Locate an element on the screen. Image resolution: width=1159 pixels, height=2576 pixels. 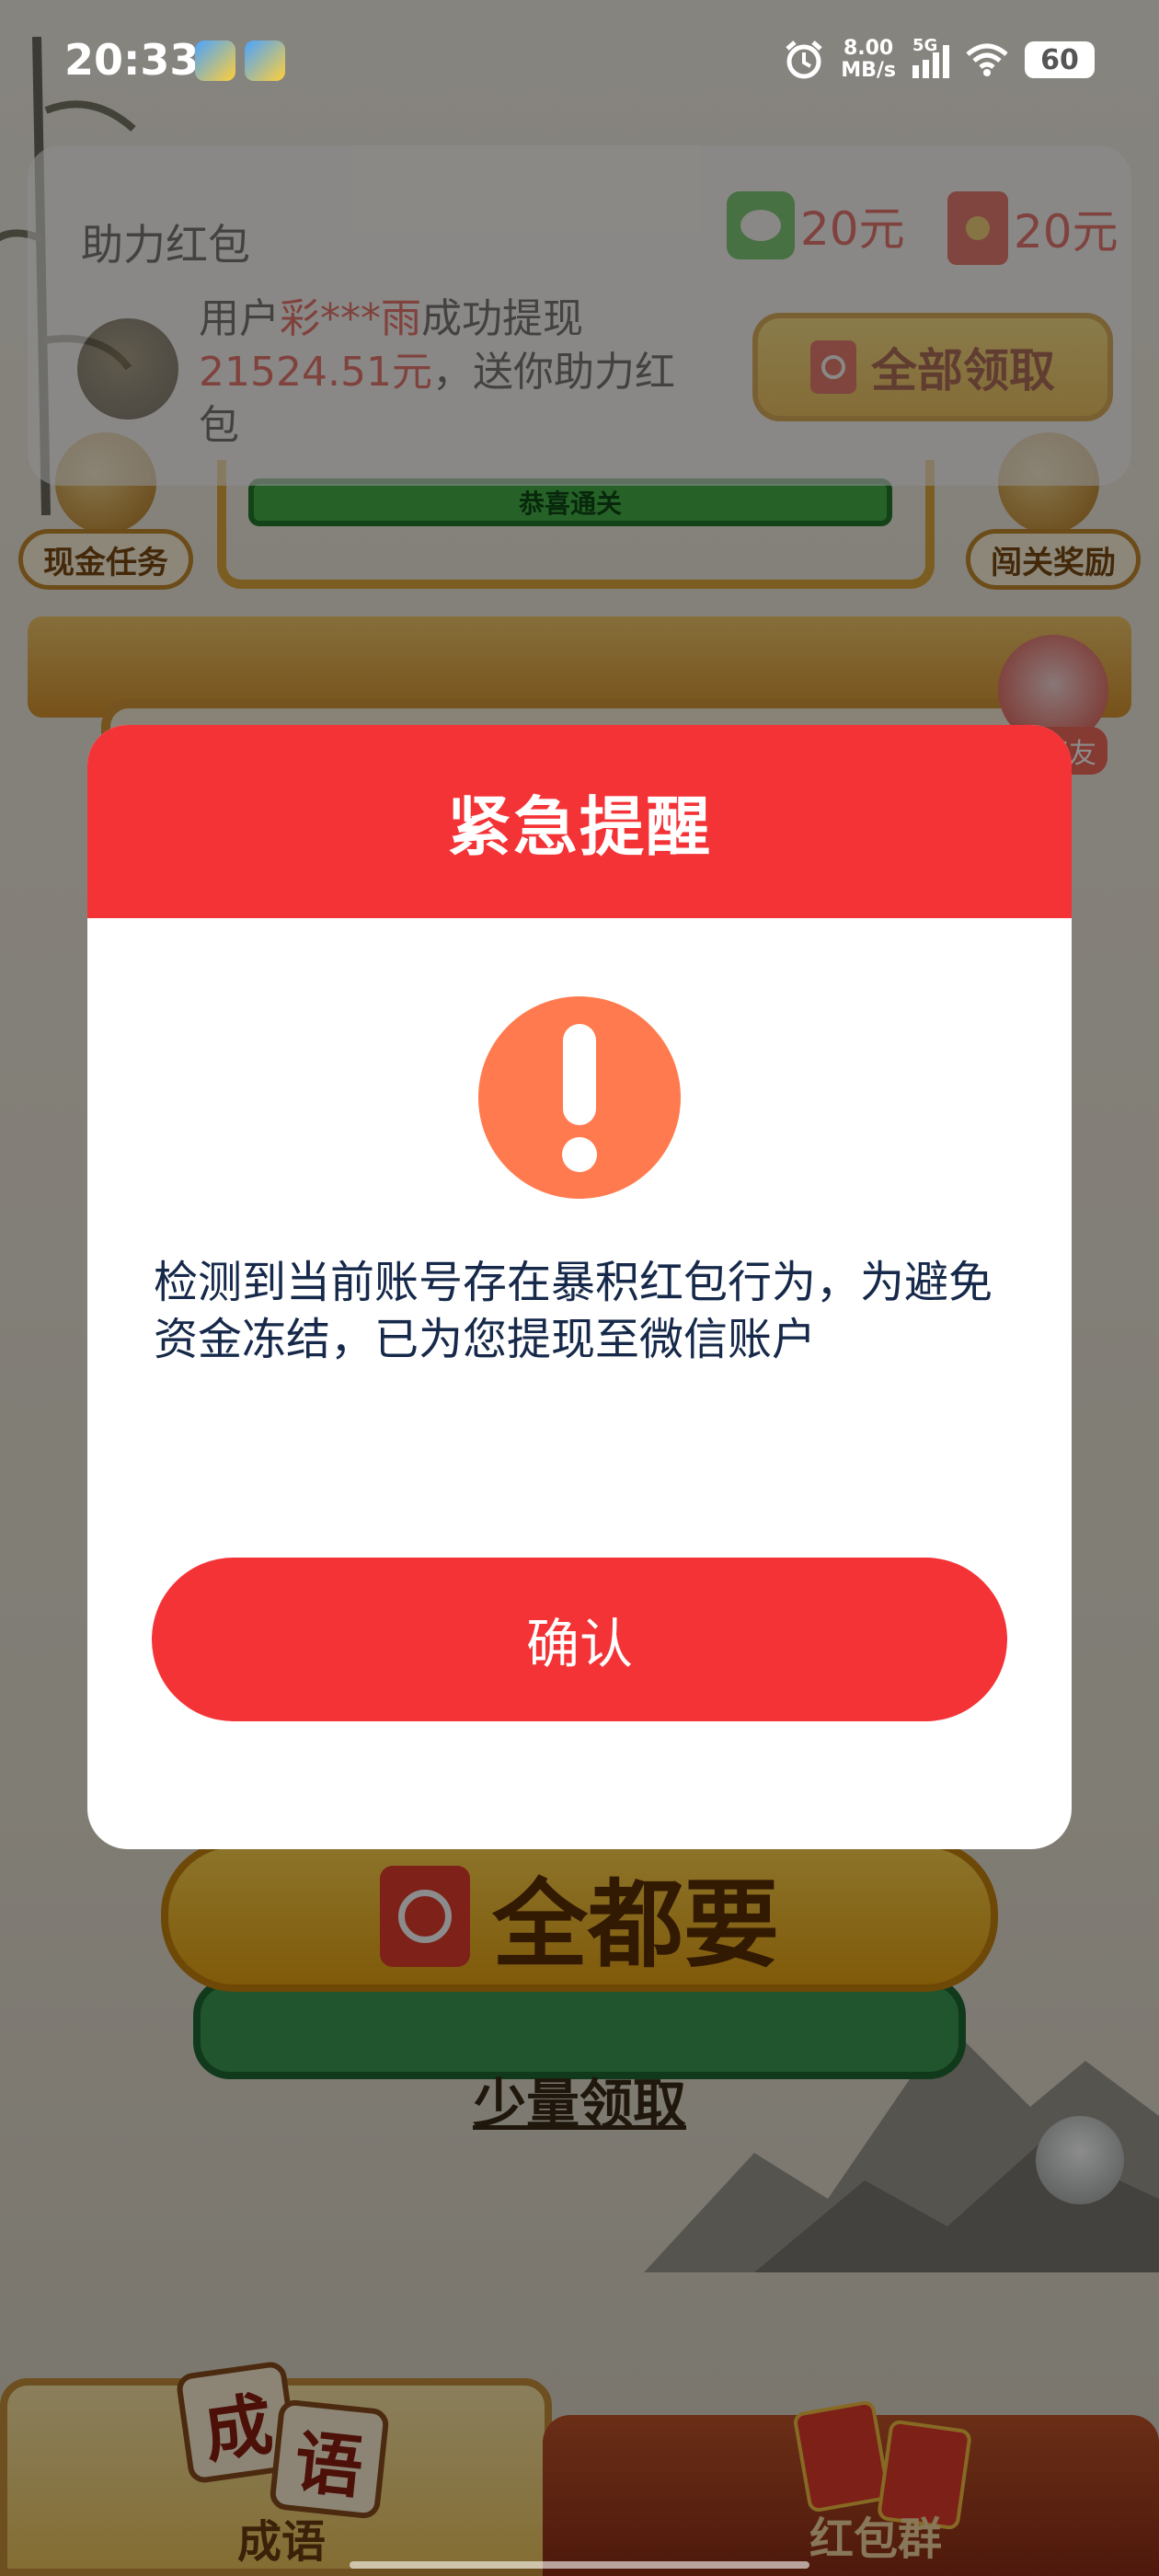
exclamation-icon is located at coordinates (579, 1097).